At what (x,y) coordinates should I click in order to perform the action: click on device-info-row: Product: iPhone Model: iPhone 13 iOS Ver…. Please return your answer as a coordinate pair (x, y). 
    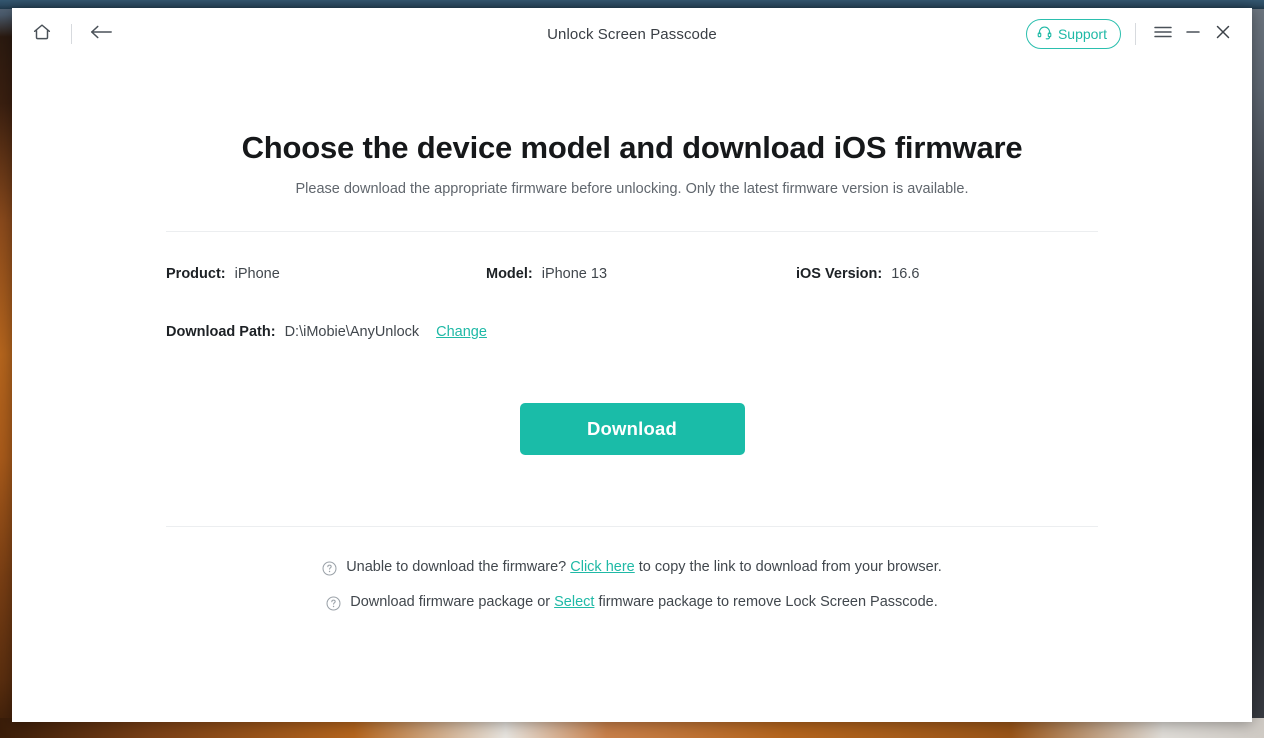
    Looking at the image, I should click on (632, 274).